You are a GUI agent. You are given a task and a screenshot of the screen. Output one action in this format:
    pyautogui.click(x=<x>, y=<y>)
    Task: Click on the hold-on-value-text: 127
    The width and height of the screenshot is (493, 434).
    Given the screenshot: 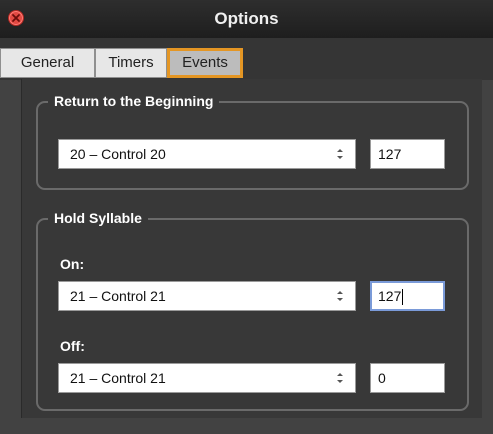 What is the action you would take?
    pyautogui.click(x=390, y=296)
    